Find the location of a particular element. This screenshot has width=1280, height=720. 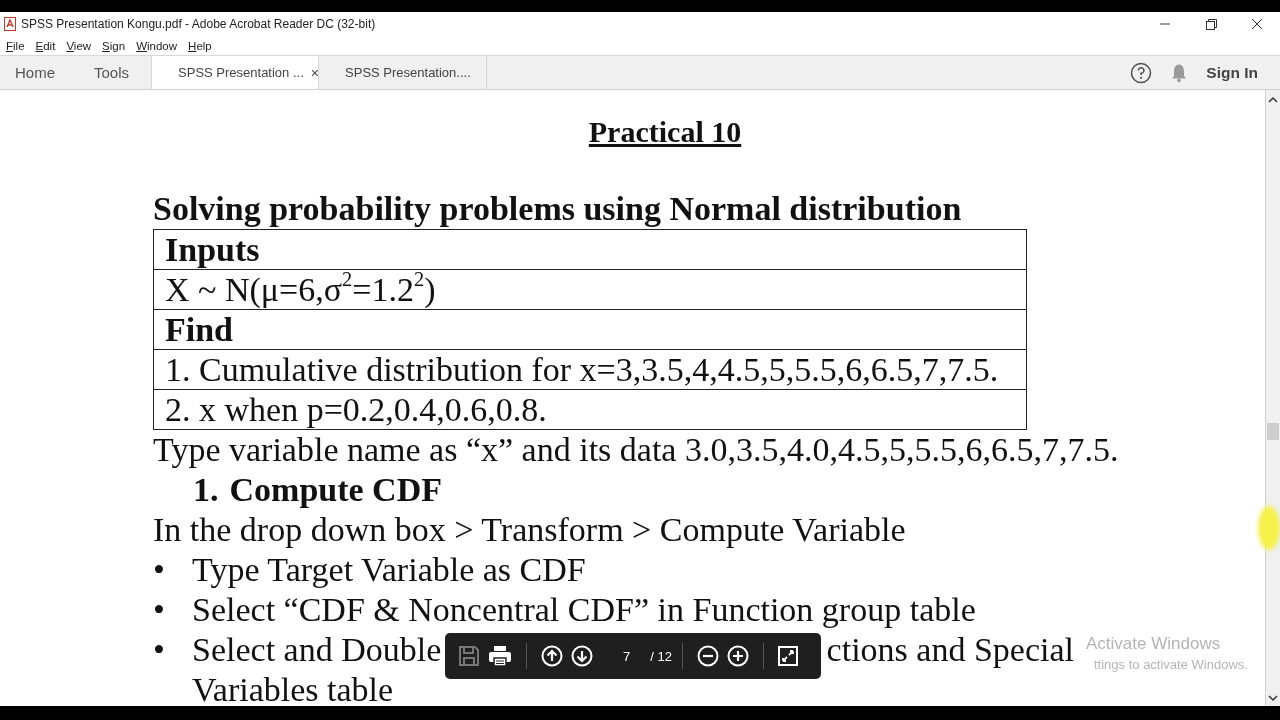

menu-item: Window is located at coordinates (157, 45).